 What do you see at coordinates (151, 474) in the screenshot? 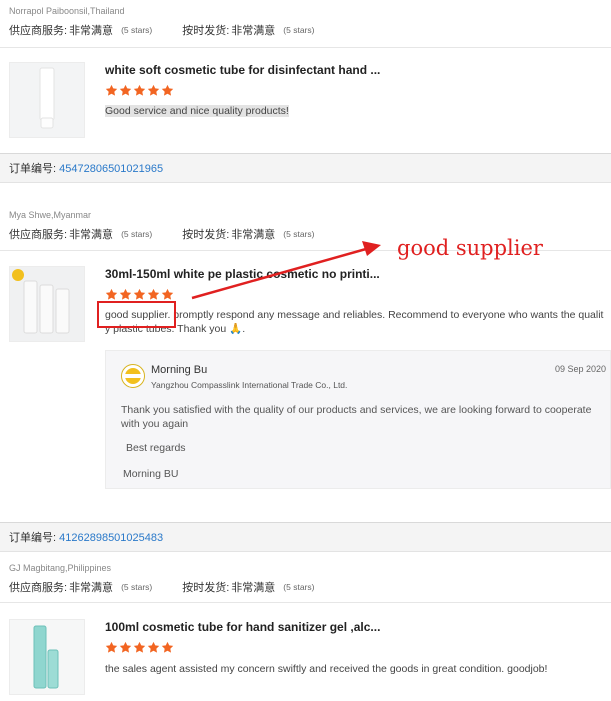
I see `reply-signoff: Morning BU` at bounding box center [151, 474].